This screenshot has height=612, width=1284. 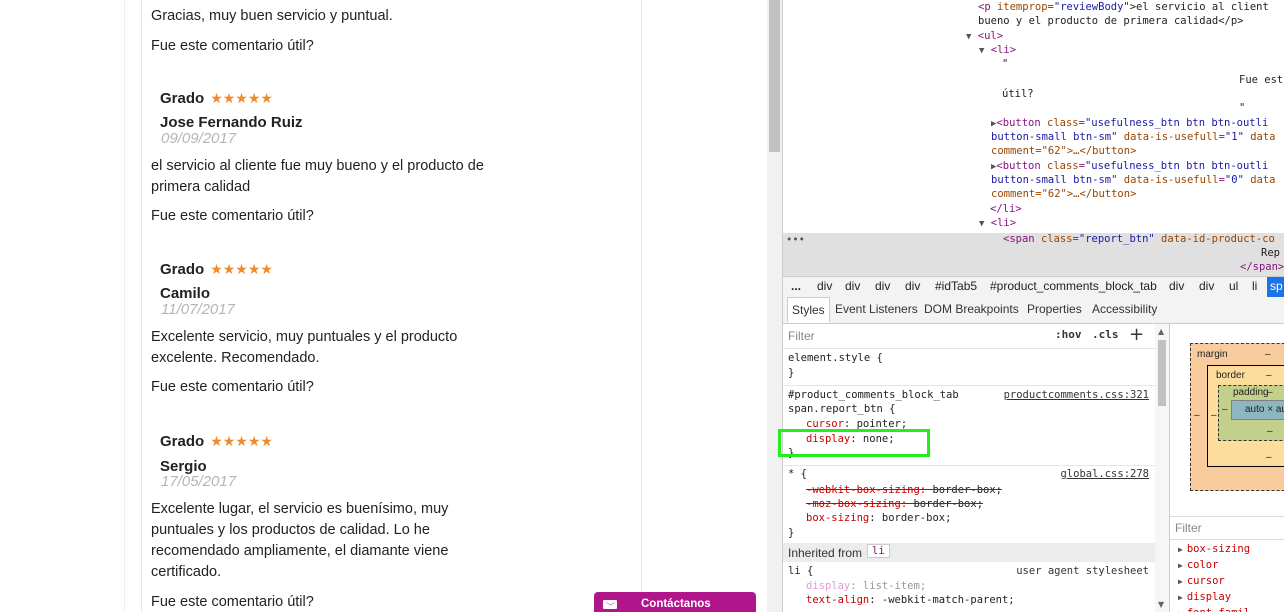 I want to click on breadcrumb-item: ul, so click(x=1233, y=286).